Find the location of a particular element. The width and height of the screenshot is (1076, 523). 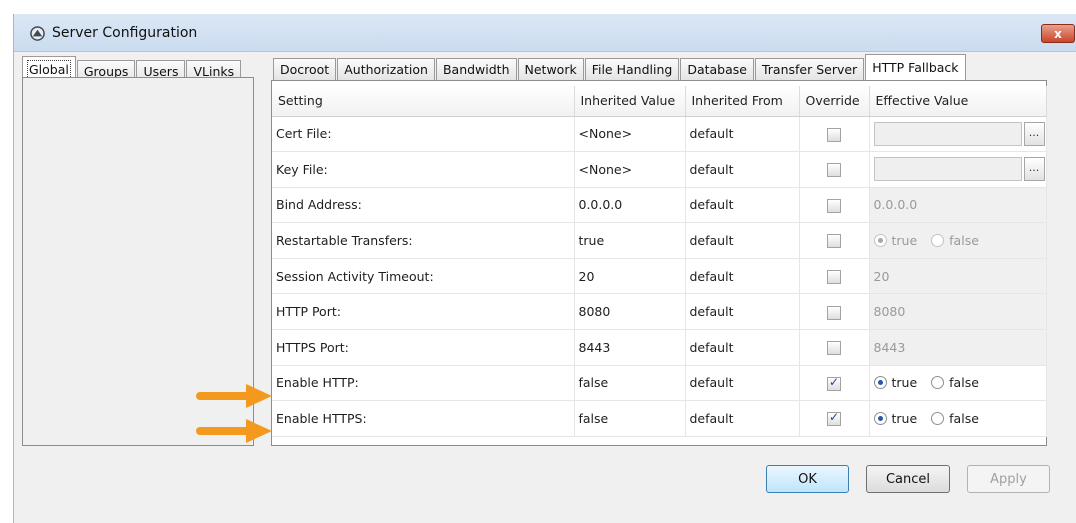

tab-network: Network is located at coordinates (550, 69).